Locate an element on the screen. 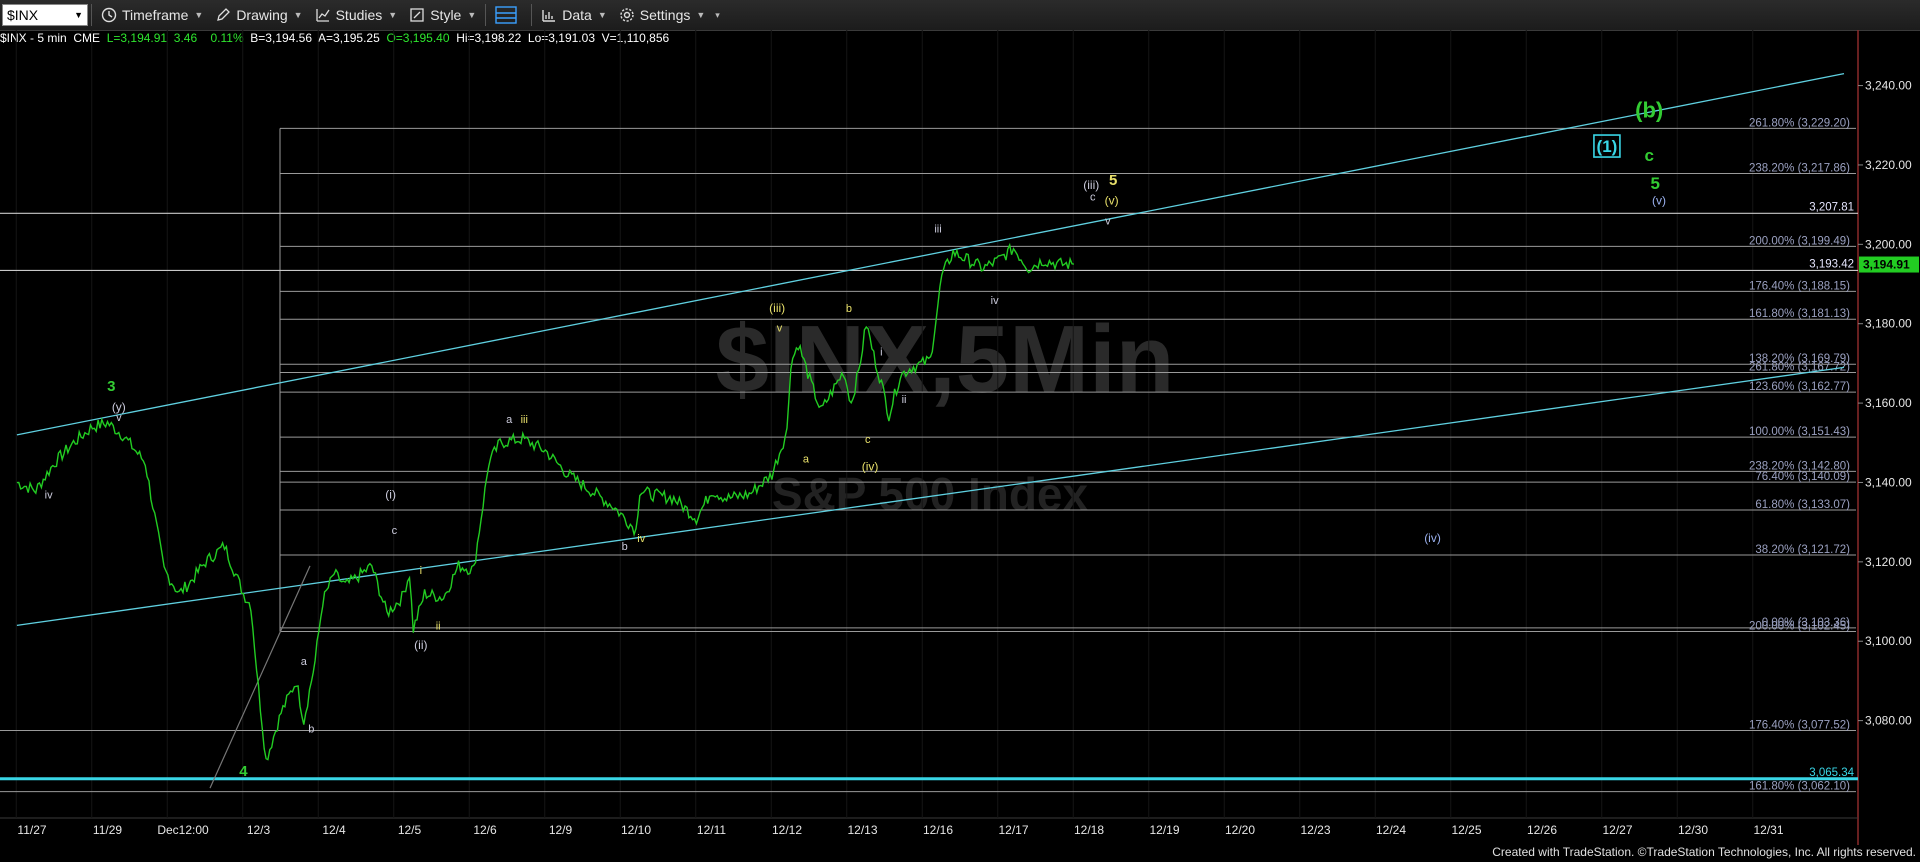 The image size is (1920, 862). x-tick-label: 12/27 is located at coordinates (1617, 830).